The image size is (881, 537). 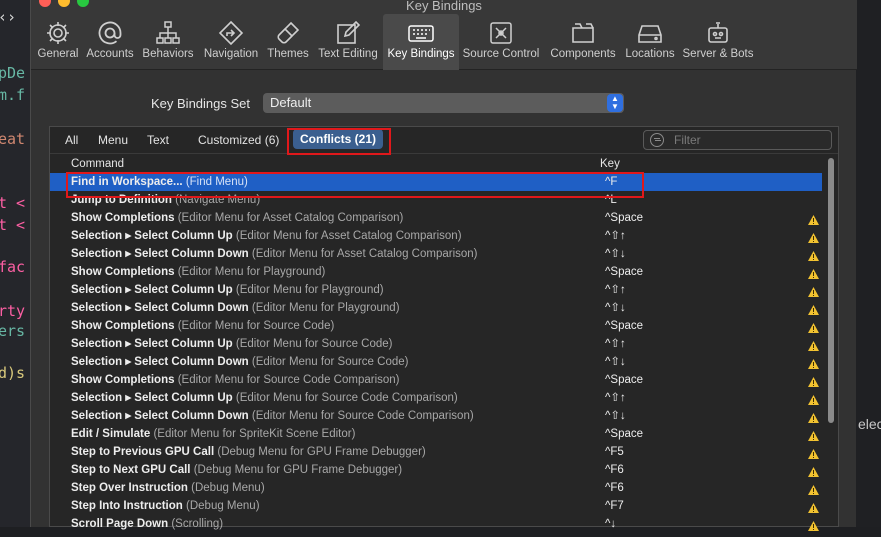 I want to click on chevron-up-down-icon: ▲ ▼, so click(x=615, y=103).